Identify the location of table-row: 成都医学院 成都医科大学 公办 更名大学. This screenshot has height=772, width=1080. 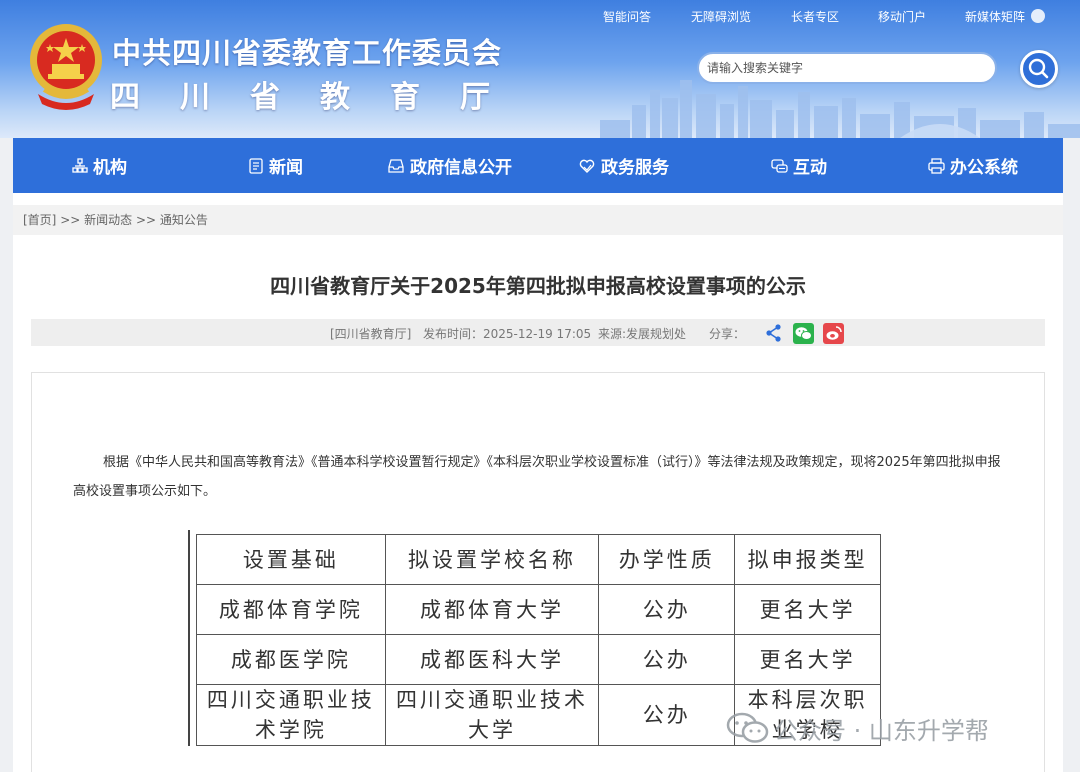
(538, 659).